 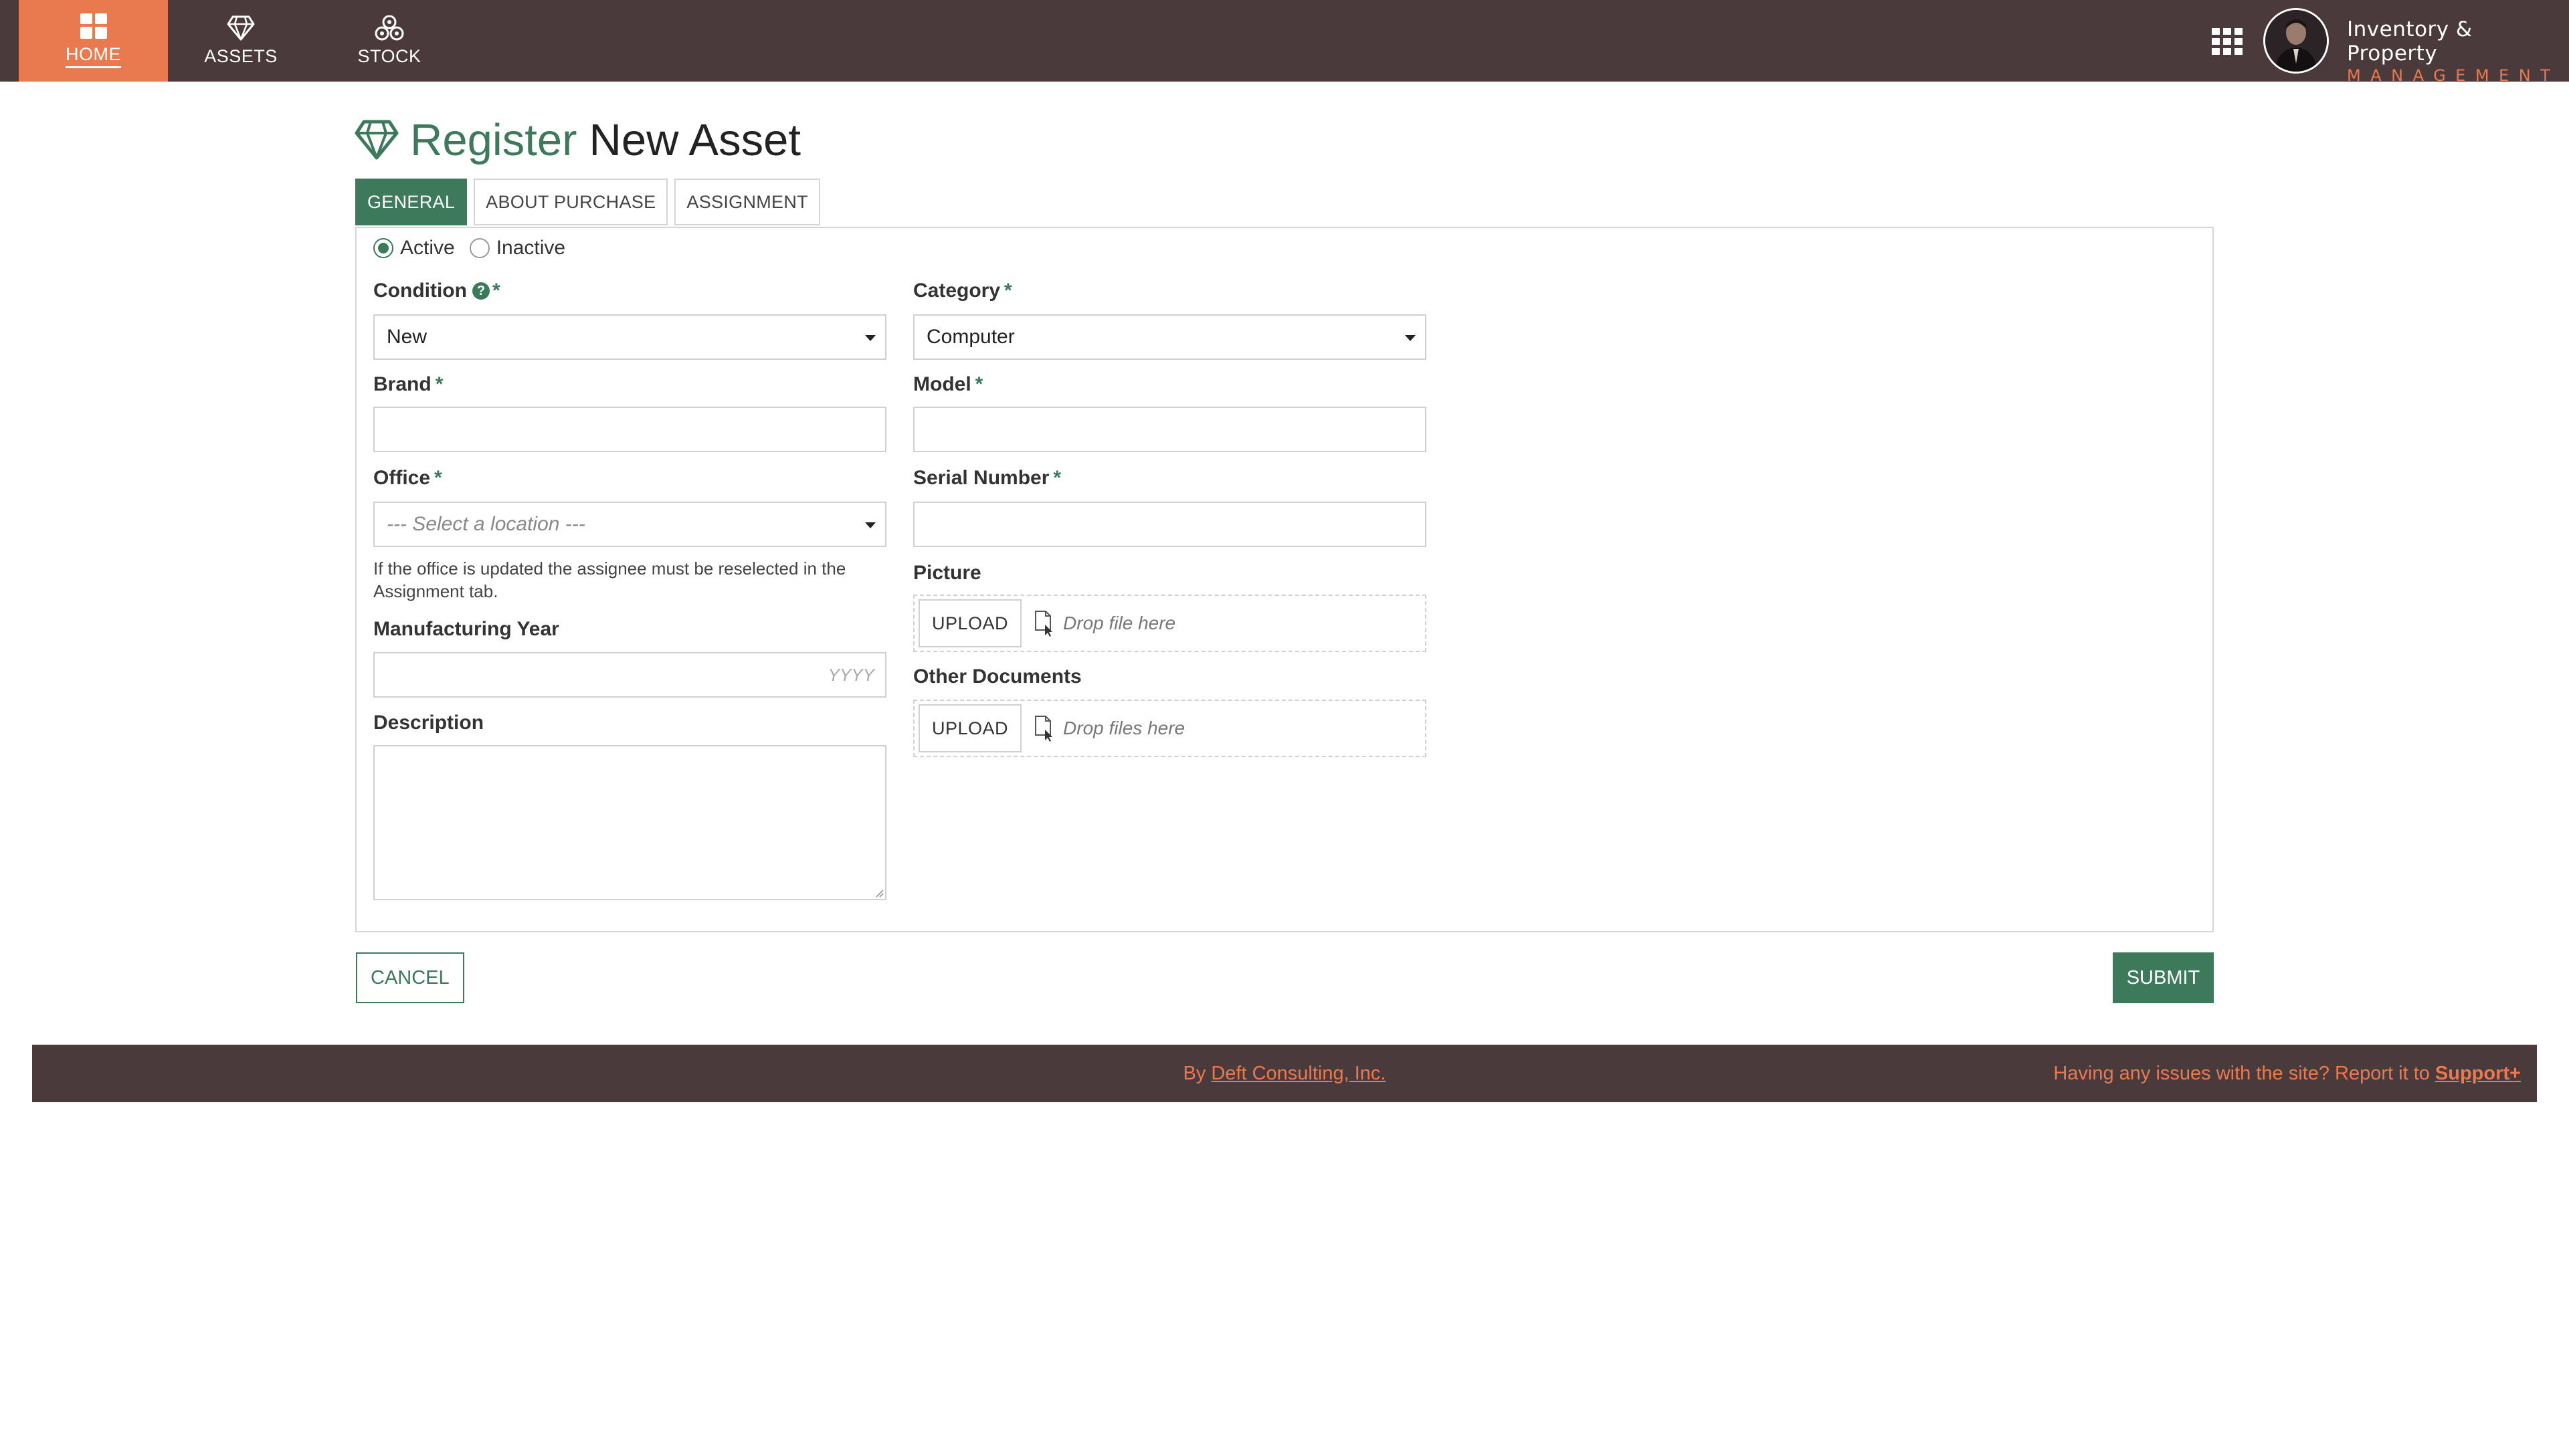 What do you see at coordinates (389, 55) in the screenshot?
I see `nav-stock-label: STOCK` at bounding box center [389, 55].